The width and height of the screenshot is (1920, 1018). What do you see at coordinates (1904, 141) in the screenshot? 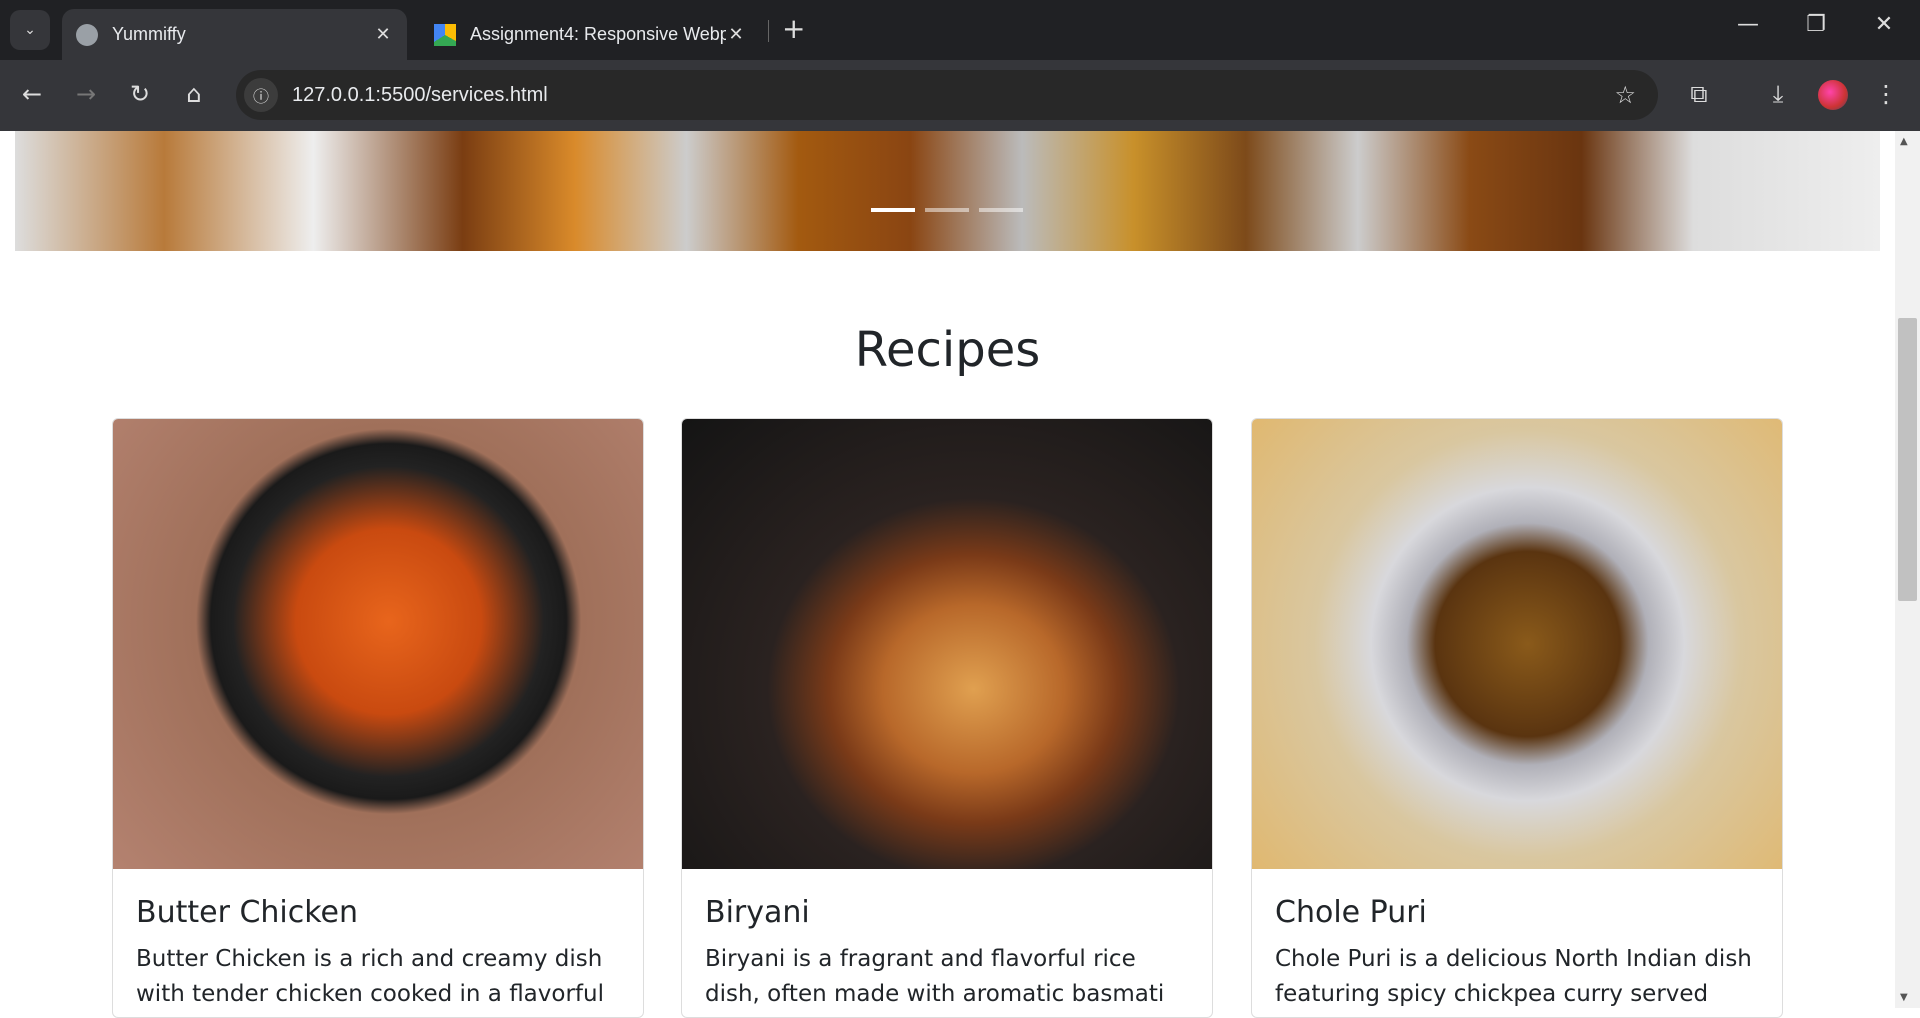
I see `scroll-up-icon: ▲` at bounding box center [1904, 141].